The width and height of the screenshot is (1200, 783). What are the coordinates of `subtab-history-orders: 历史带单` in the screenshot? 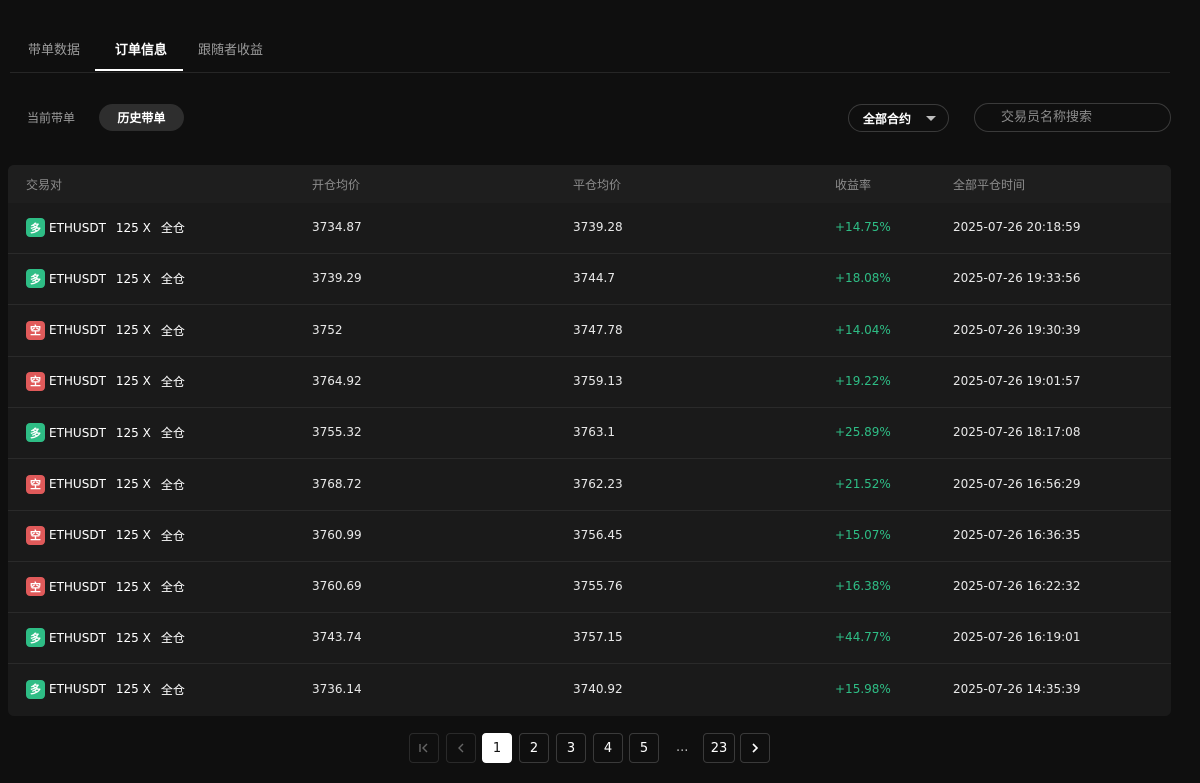 It's located at (141, 117).